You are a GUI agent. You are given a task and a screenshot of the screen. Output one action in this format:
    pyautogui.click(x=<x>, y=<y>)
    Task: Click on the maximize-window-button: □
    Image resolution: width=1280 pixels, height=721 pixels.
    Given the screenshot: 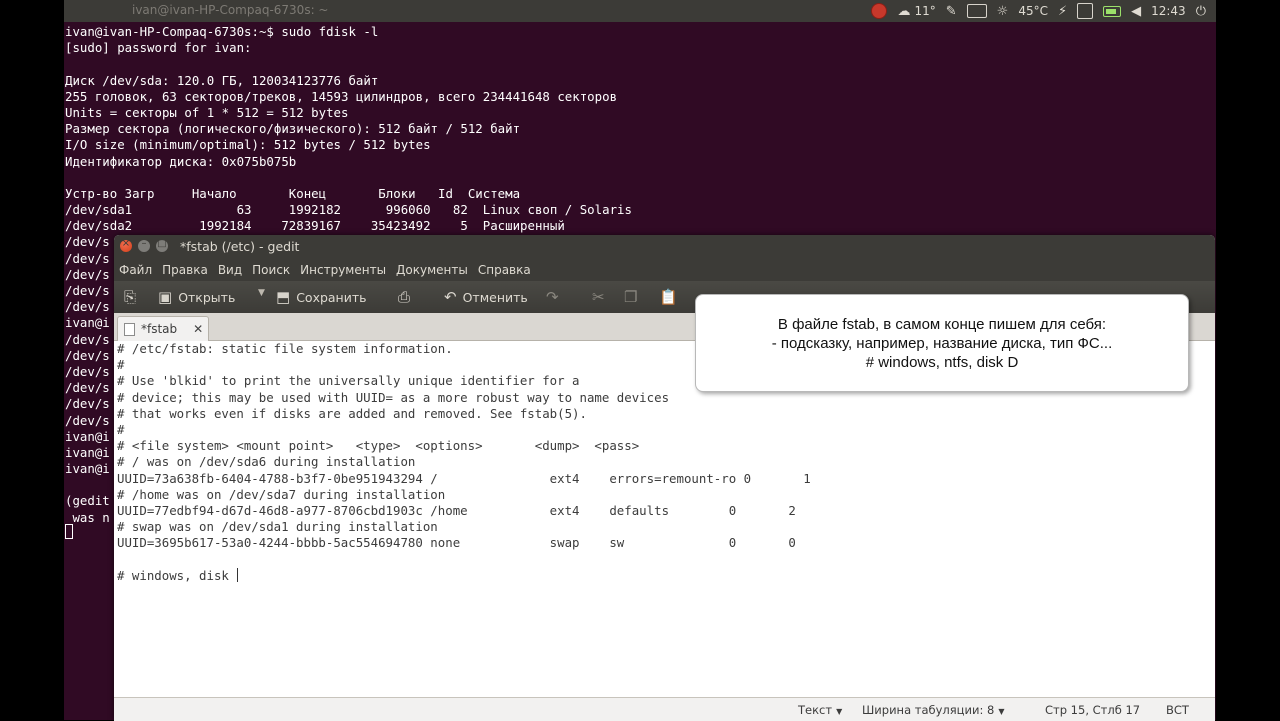 What is the action you would take?
    pyautogui.click(x=162, y=245)
    